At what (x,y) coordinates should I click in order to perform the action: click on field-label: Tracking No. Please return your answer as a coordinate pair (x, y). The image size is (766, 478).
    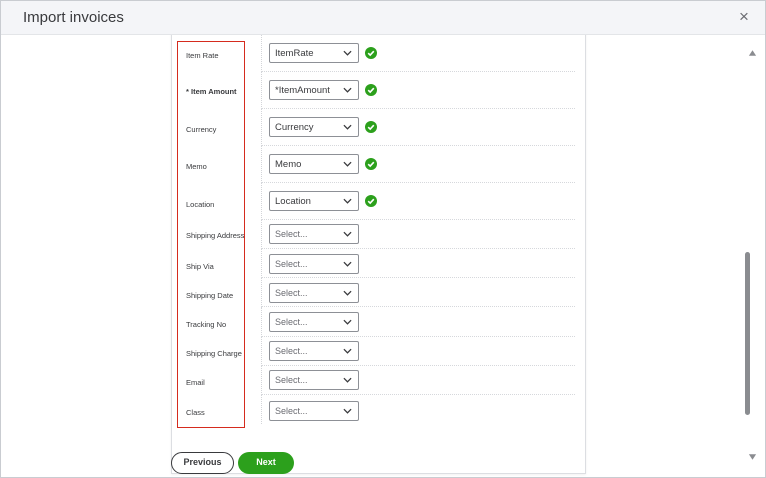
    Looking at the image, I should click on (206, 324).